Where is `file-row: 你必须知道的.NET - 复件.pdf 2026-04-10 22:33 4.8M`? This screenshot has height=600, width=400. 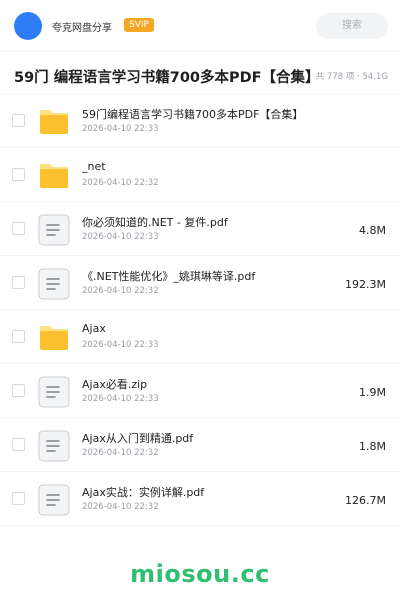
file-row: 你必须知道的.NET - 复件.pdf 2026-04-10 22:33 4.8M is located at coordinates (200, 229).